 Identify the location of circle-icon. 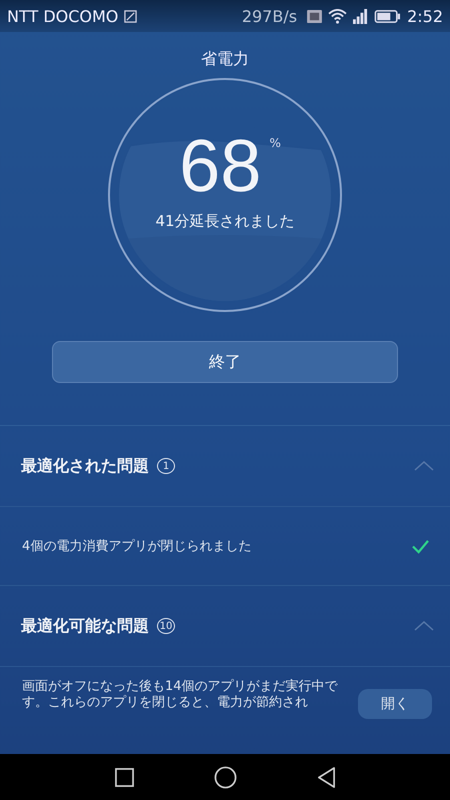
(225, 777).